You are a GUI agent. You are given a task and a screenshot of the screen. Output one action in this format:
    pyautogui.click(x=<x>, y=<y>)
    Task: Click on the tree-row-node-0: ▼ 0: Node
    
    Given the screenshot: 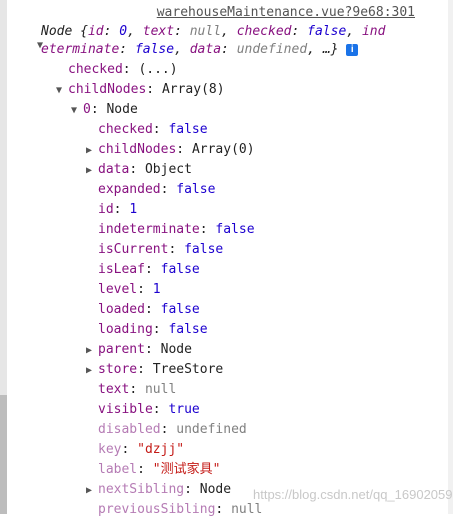 What is the action you would take?
    pyautogui.click(x=104, y=110)
    